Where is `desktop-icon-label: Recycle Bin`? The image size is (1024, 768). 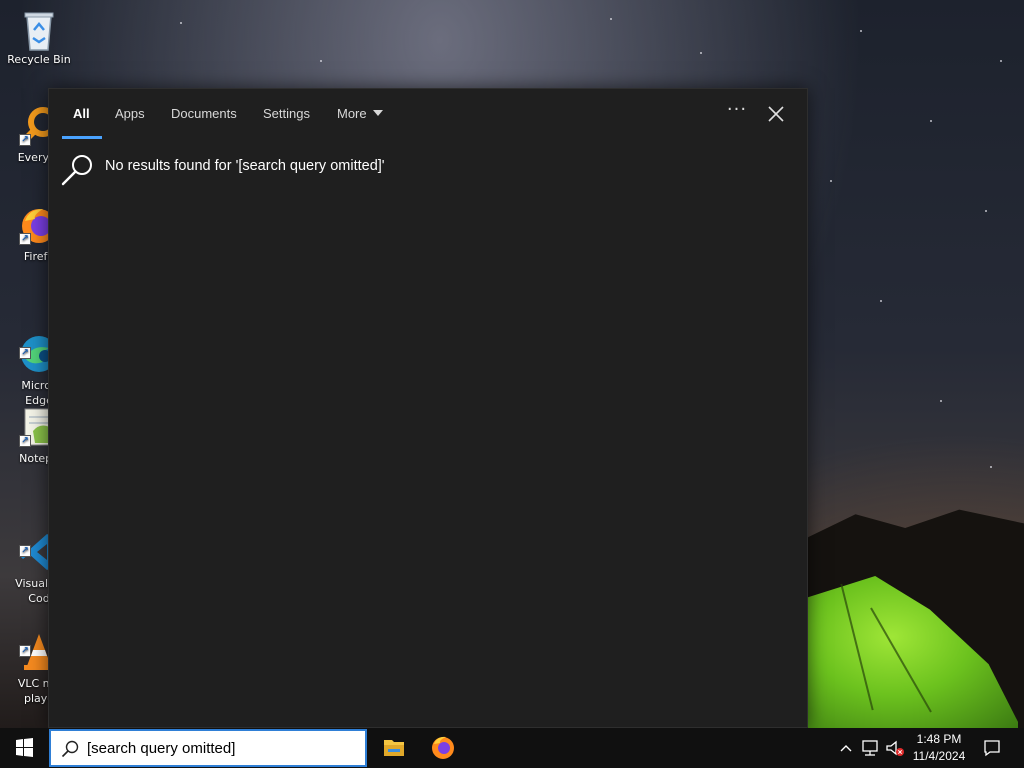
desktop-icon-label: Recycle Bin is located at coordinates (39, 59).